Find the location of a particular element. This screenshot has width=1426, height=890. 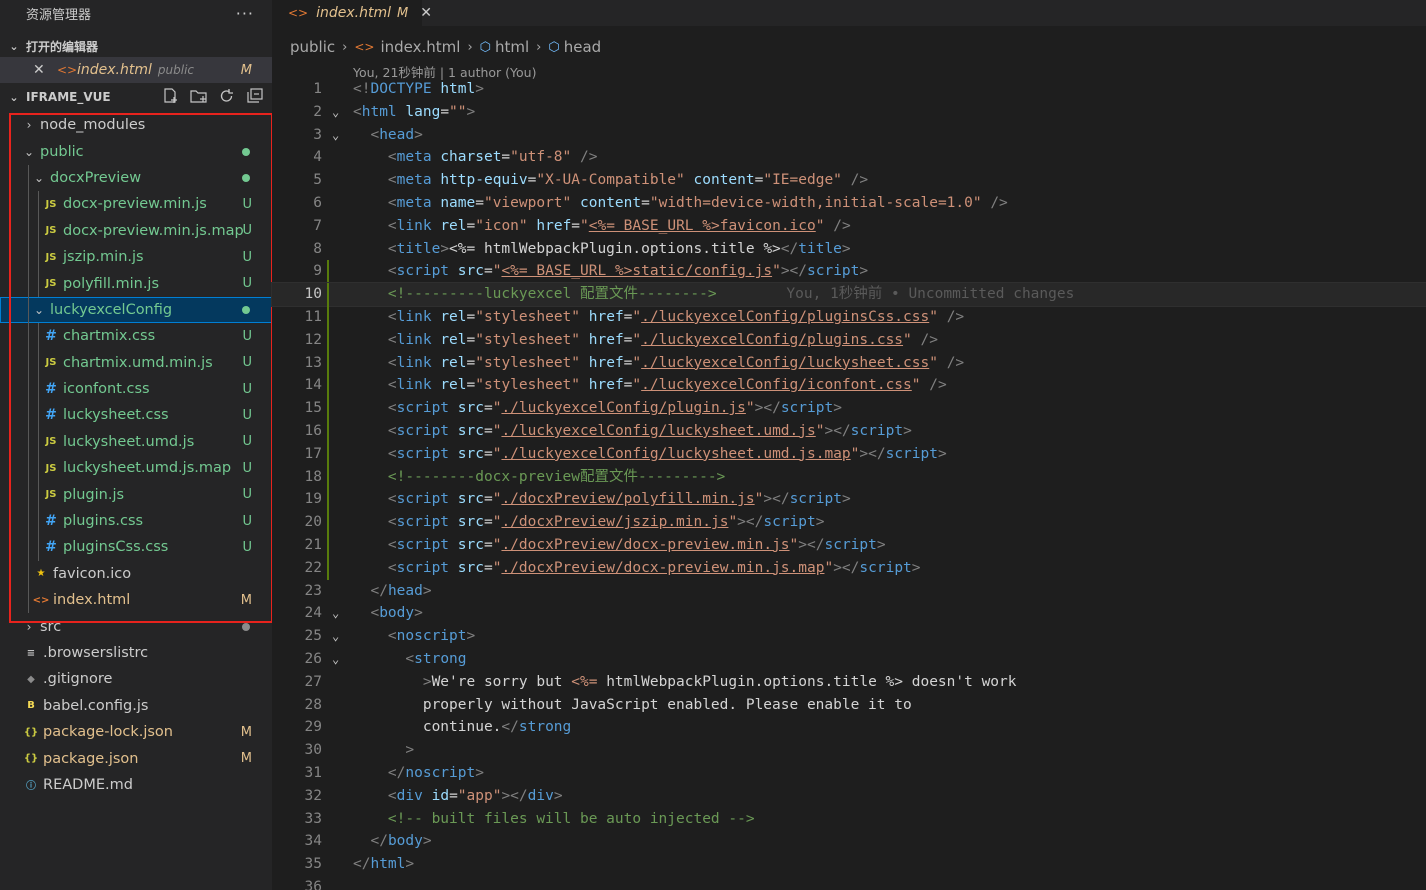

code-line: 18 <!--------docx-preview配置文件---------> is located at coordinates (849, 477).